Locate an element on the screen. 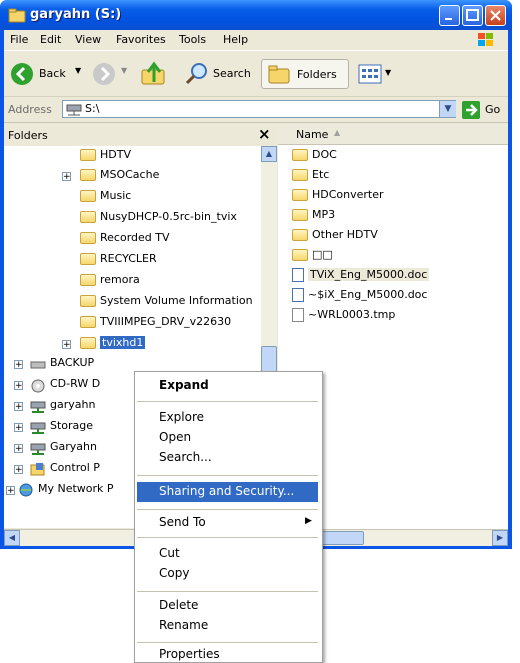 This screenshot has width=520, height=663. menu-favorites: Favorites is located at coordinates (141, 39).